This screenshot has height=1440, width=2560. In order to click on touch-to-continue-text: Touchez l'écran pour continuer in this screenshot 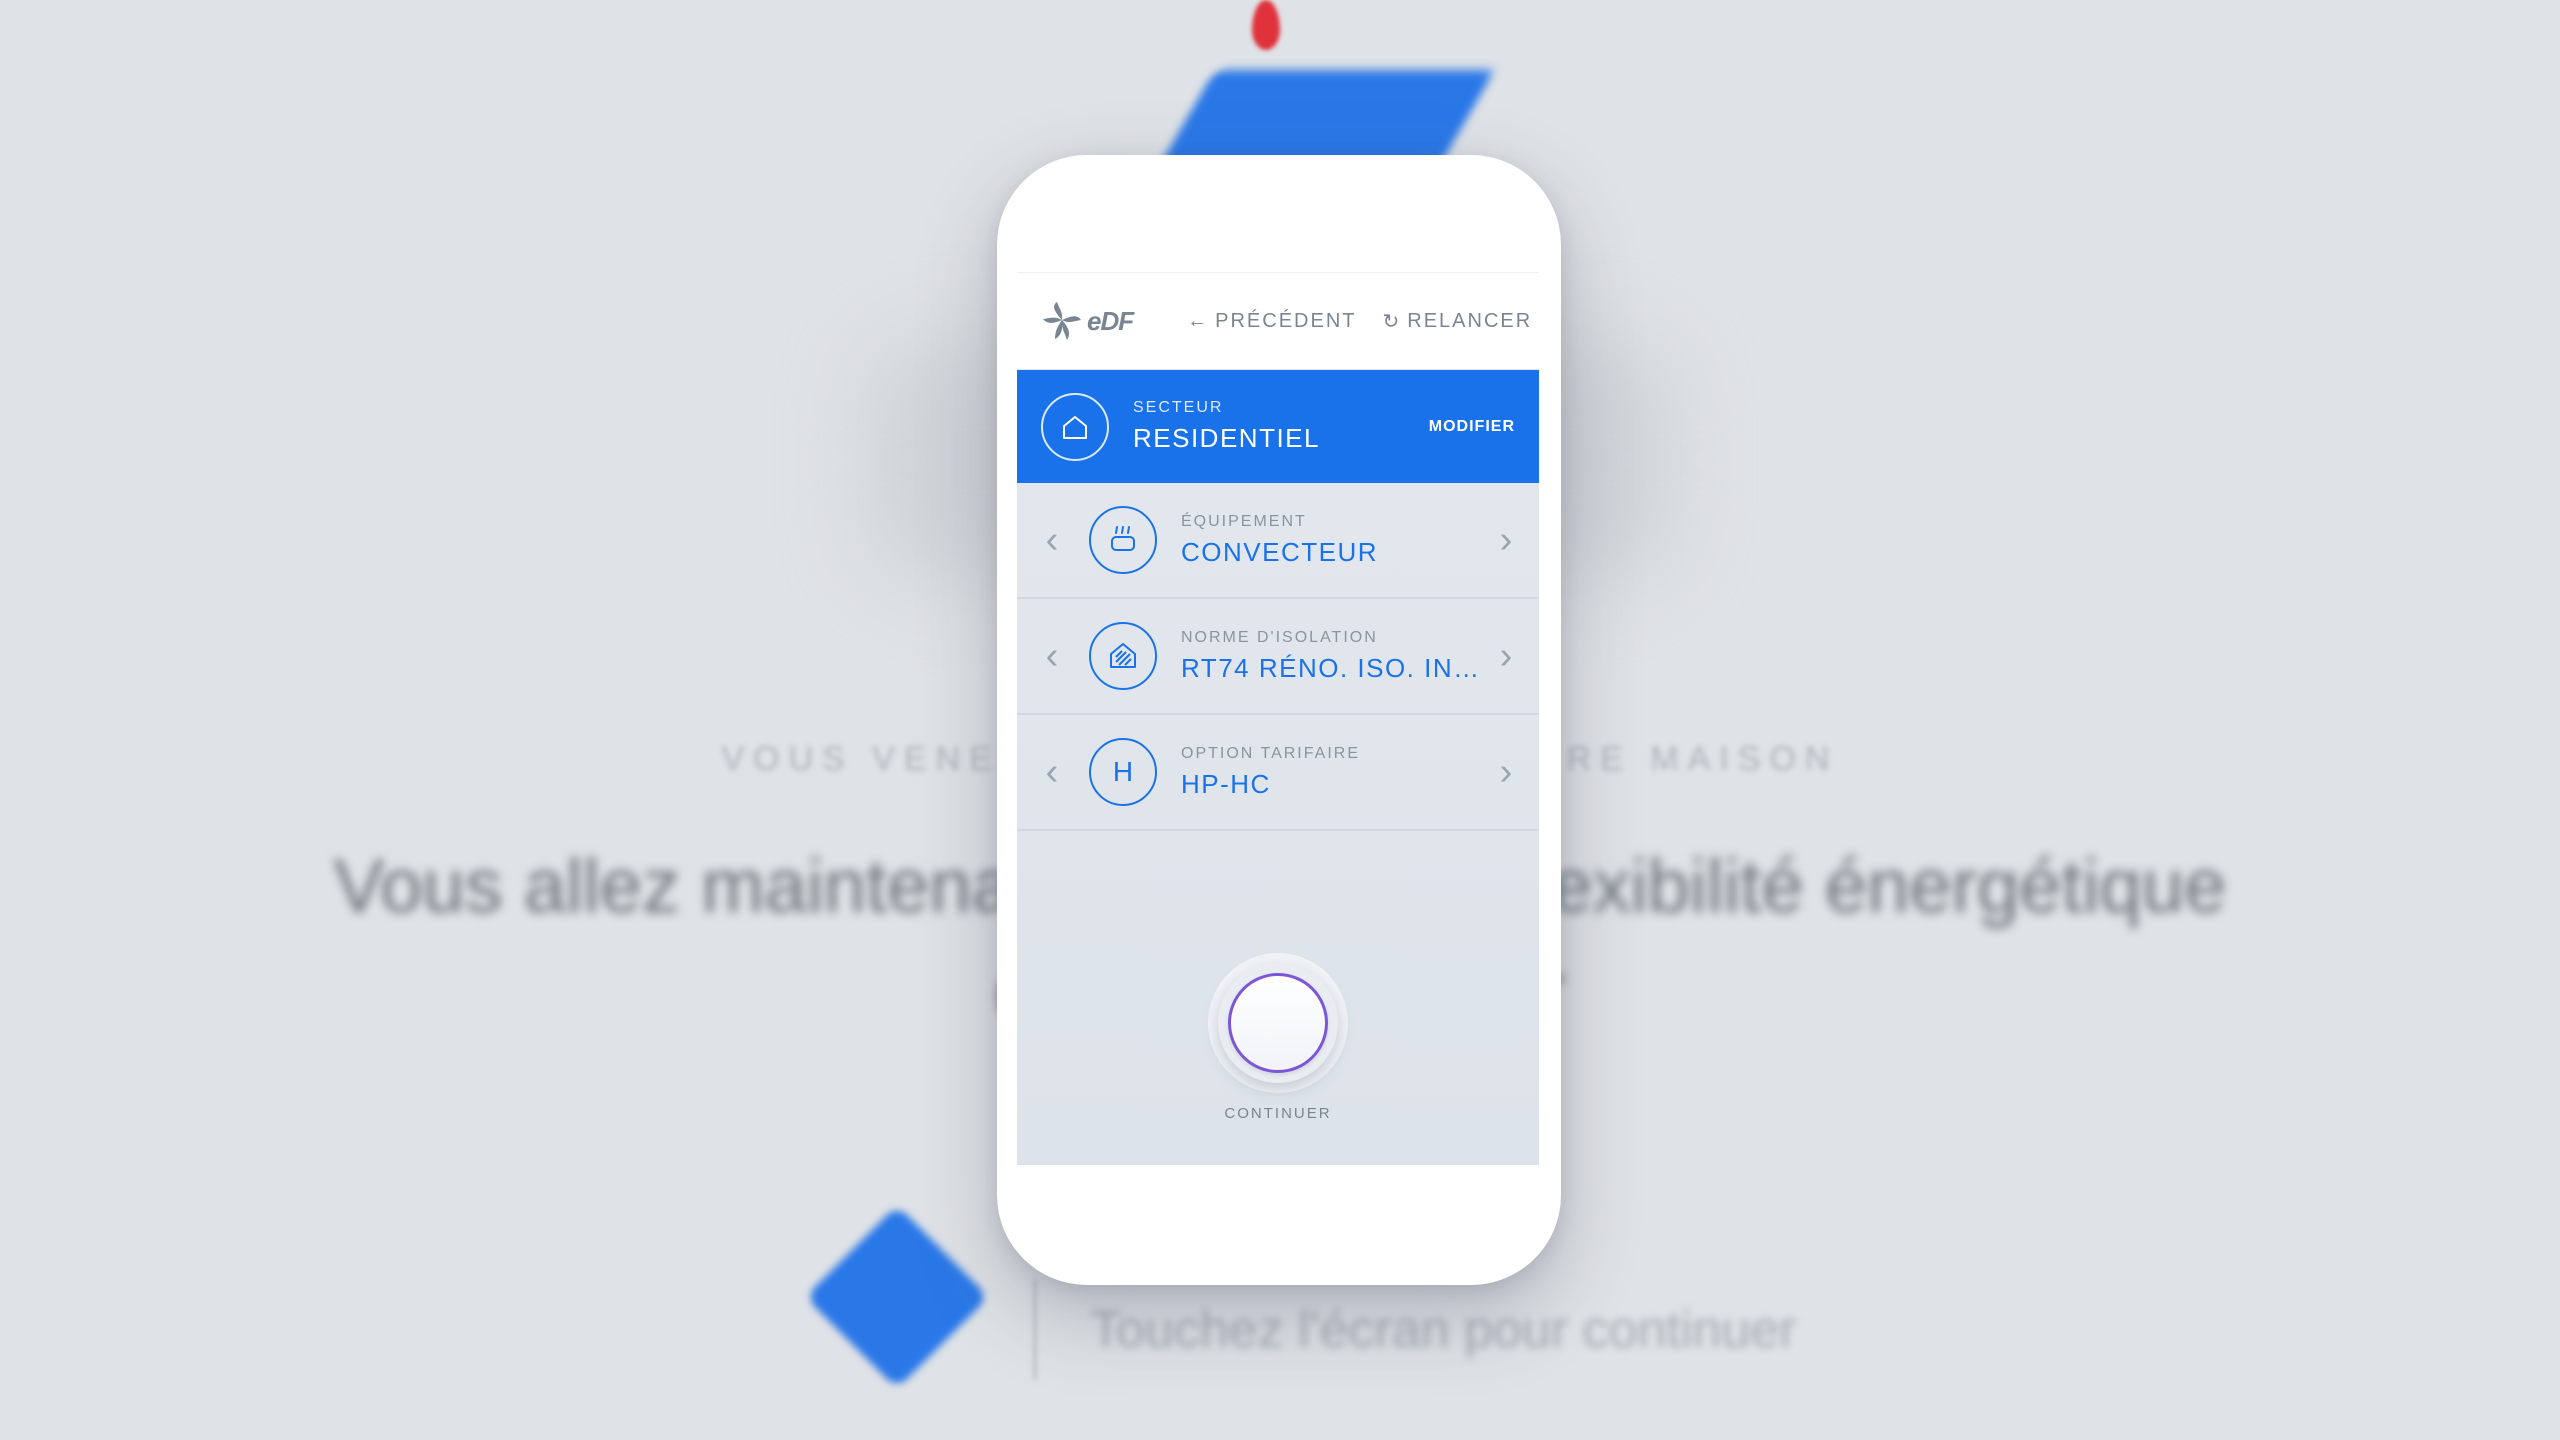, I will do `click(1443, 1330)`.